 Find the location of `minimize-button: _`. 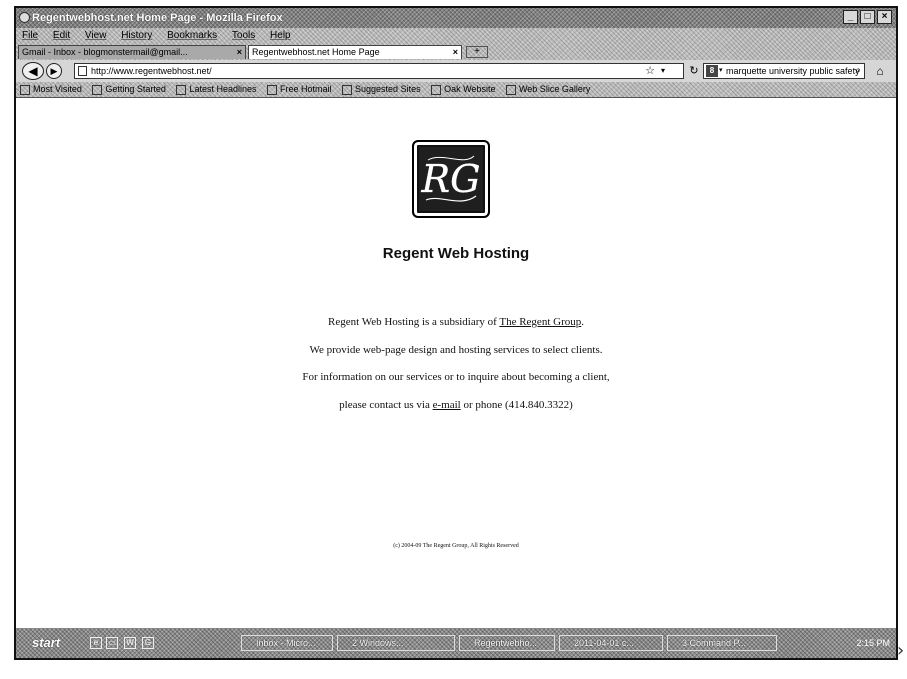

minimize-button: _ is located at coordinates (850, 17).